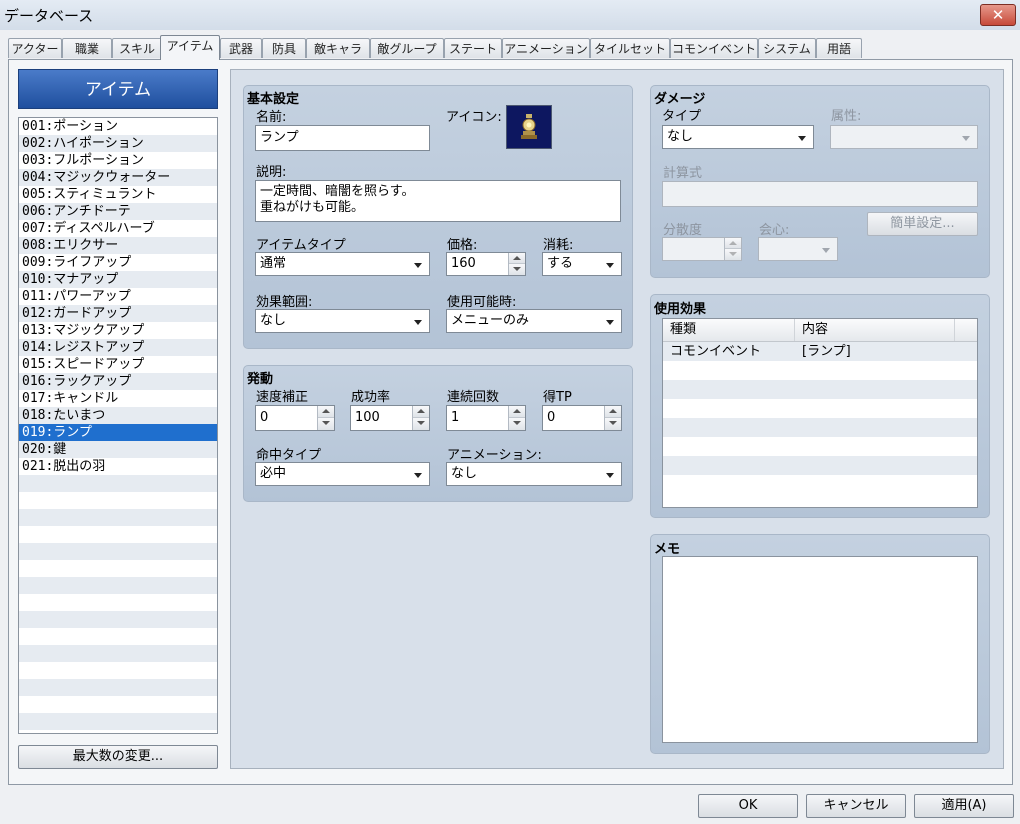  Describe the element at coordinates (787, 48) in the screenshot. I see `tab-system: システム` at that location.